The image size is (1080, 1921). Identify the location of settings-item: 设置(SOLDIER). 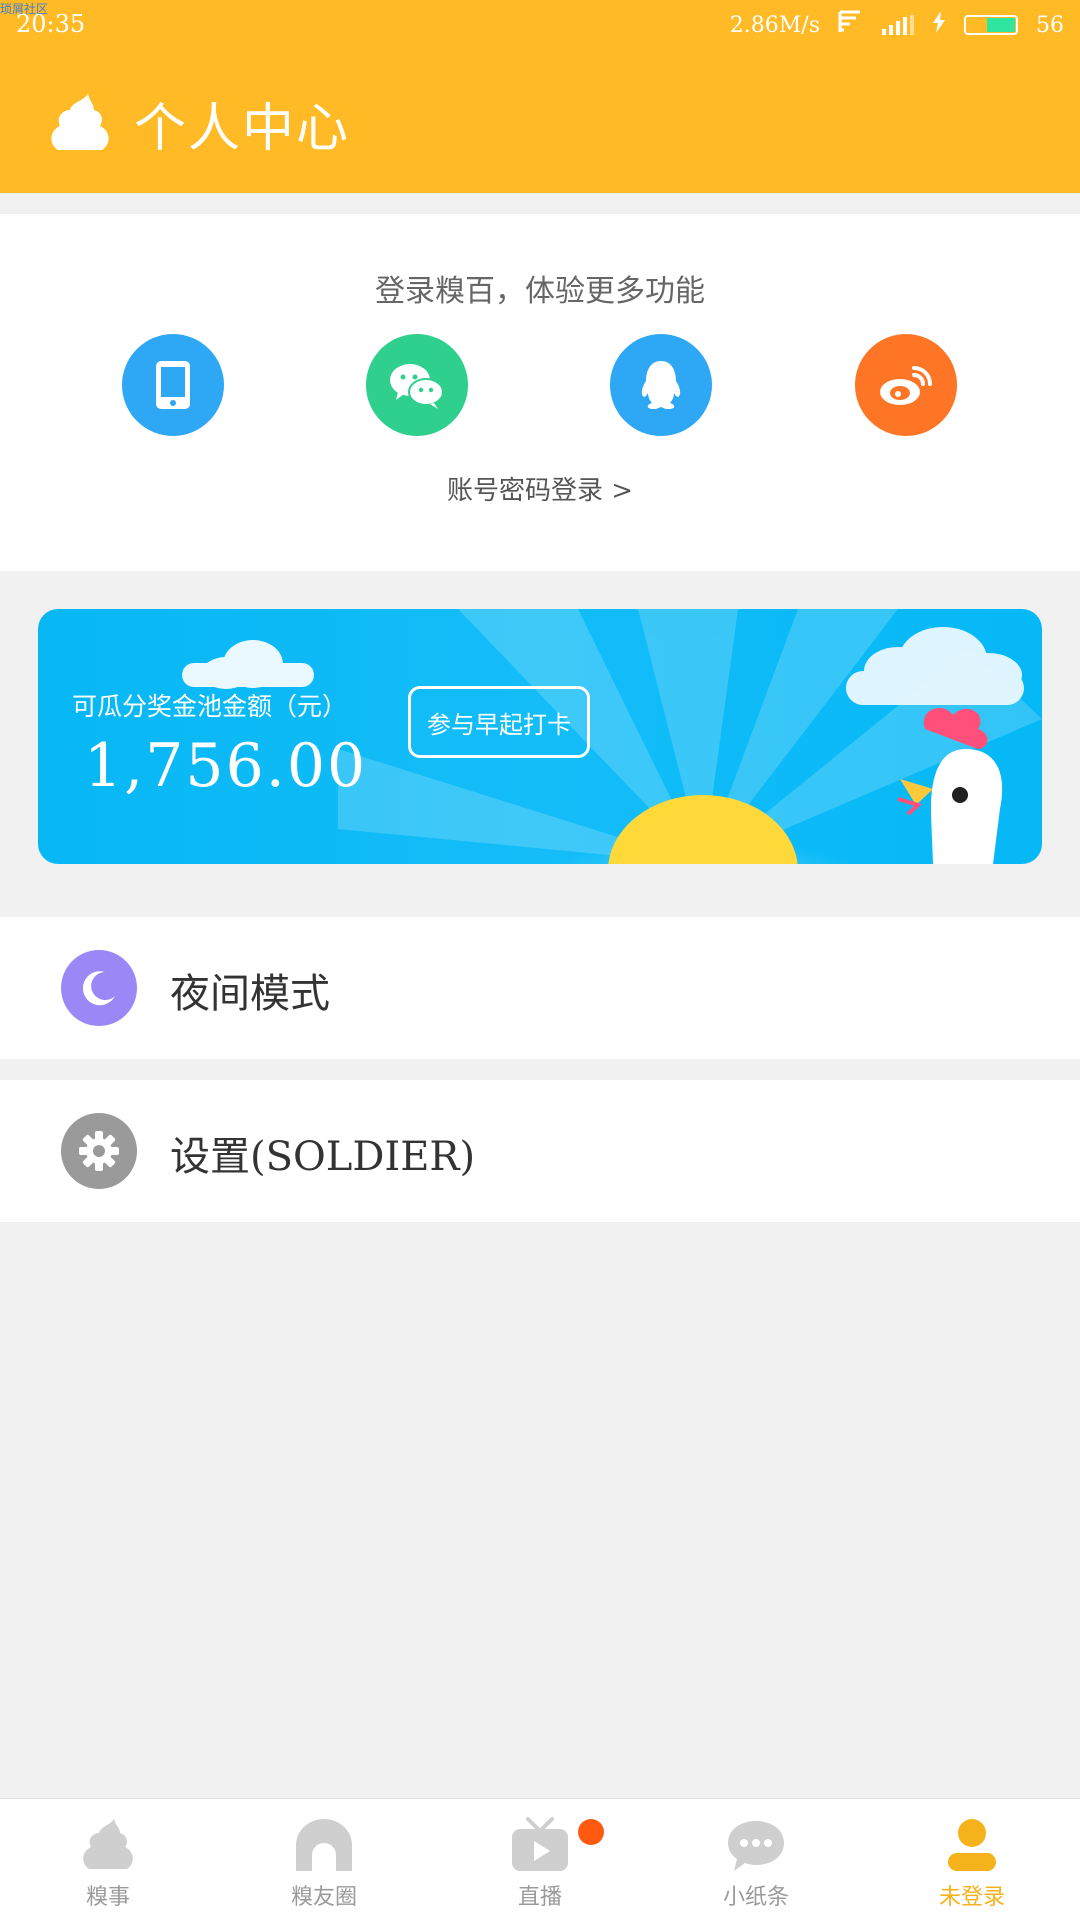
(540, 1151).